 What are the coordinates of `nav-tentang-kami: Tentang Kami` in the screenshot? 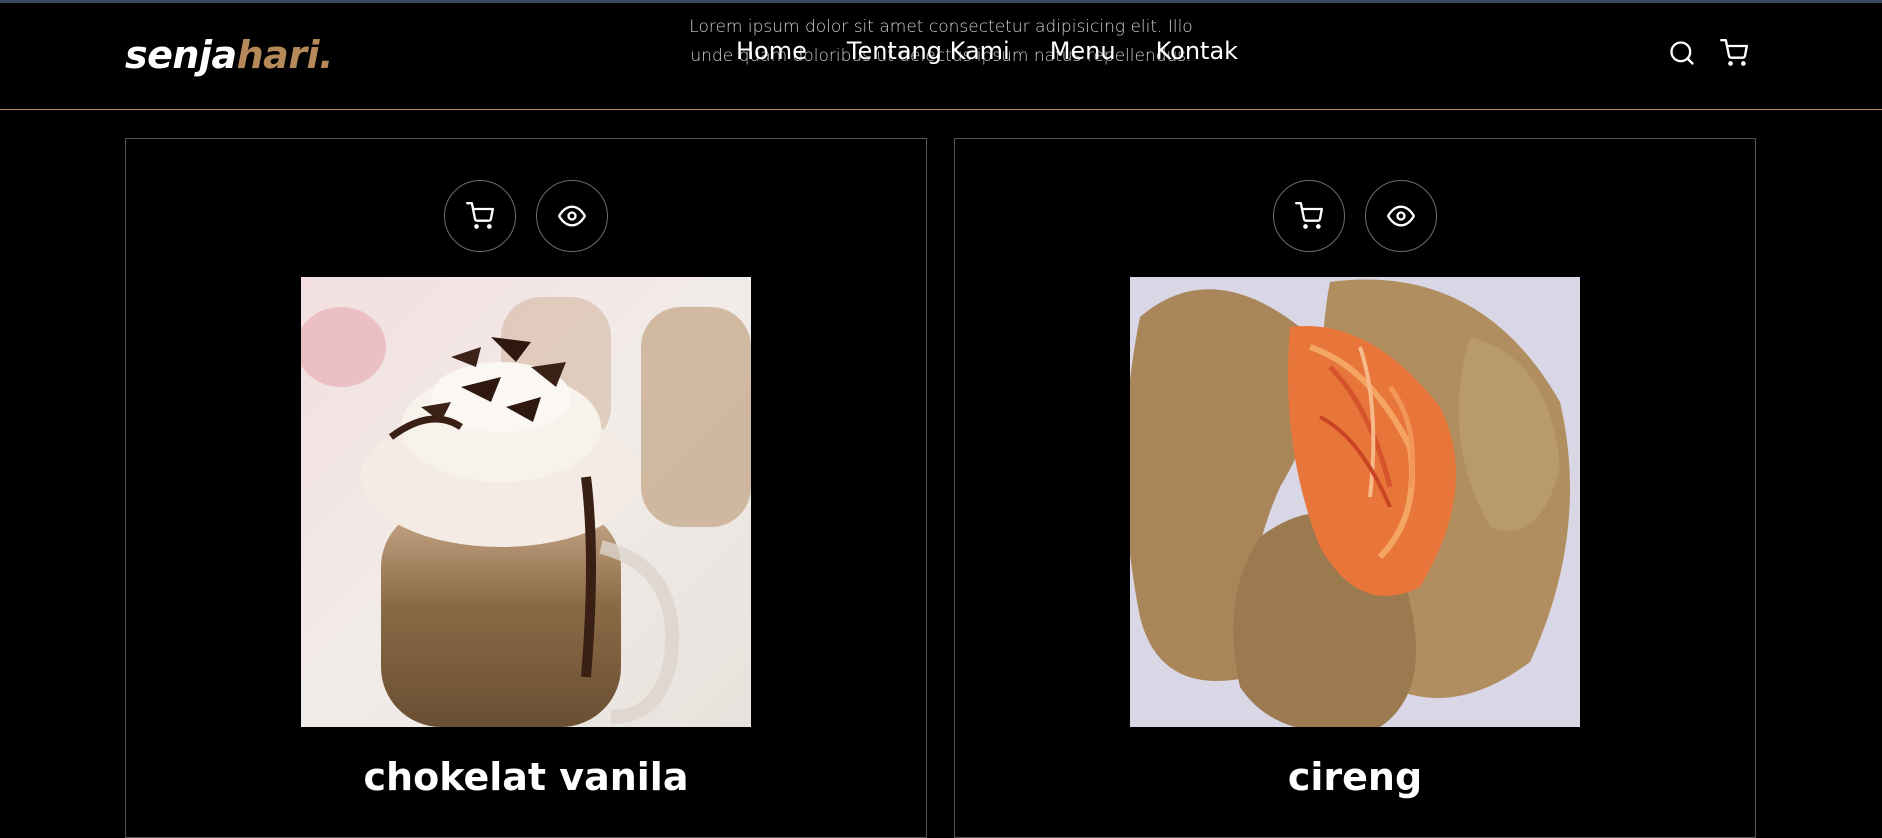 It's located at (928, 51).